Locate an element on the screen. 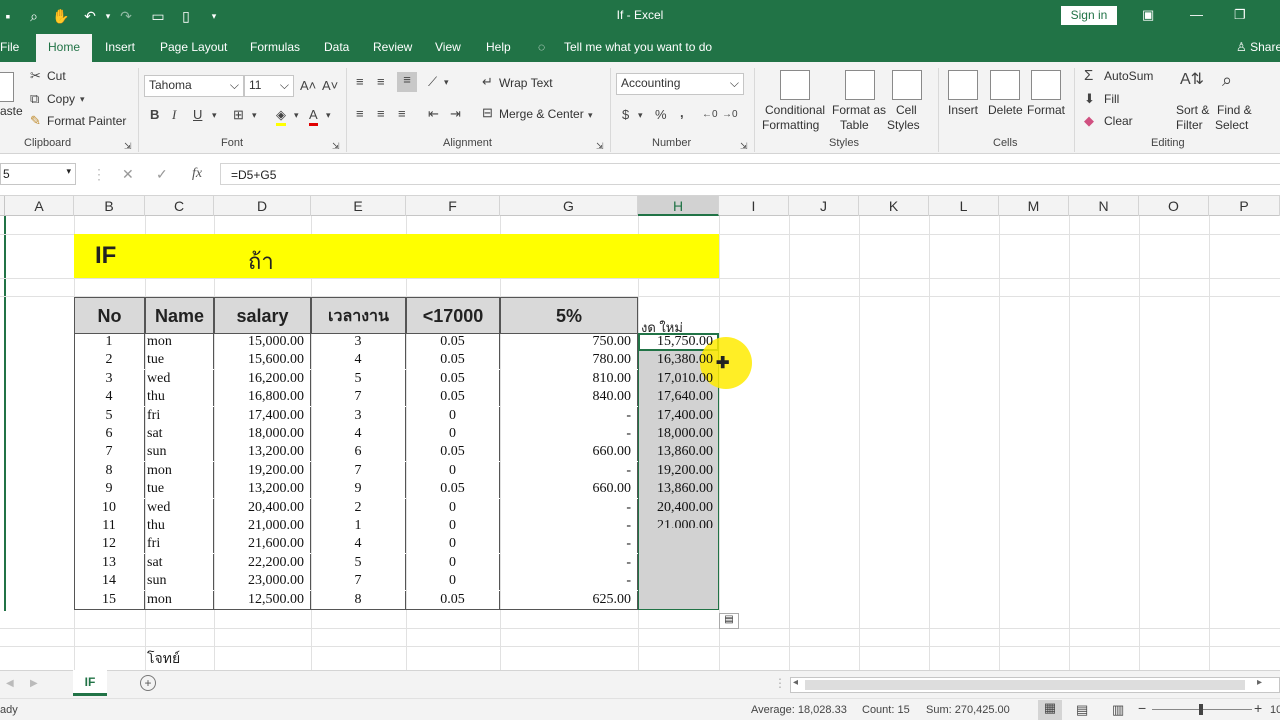 The height and width of the screenshot is (720, 1280). cell-new-total: 13,860.00 is located at coordinates (678, 452).